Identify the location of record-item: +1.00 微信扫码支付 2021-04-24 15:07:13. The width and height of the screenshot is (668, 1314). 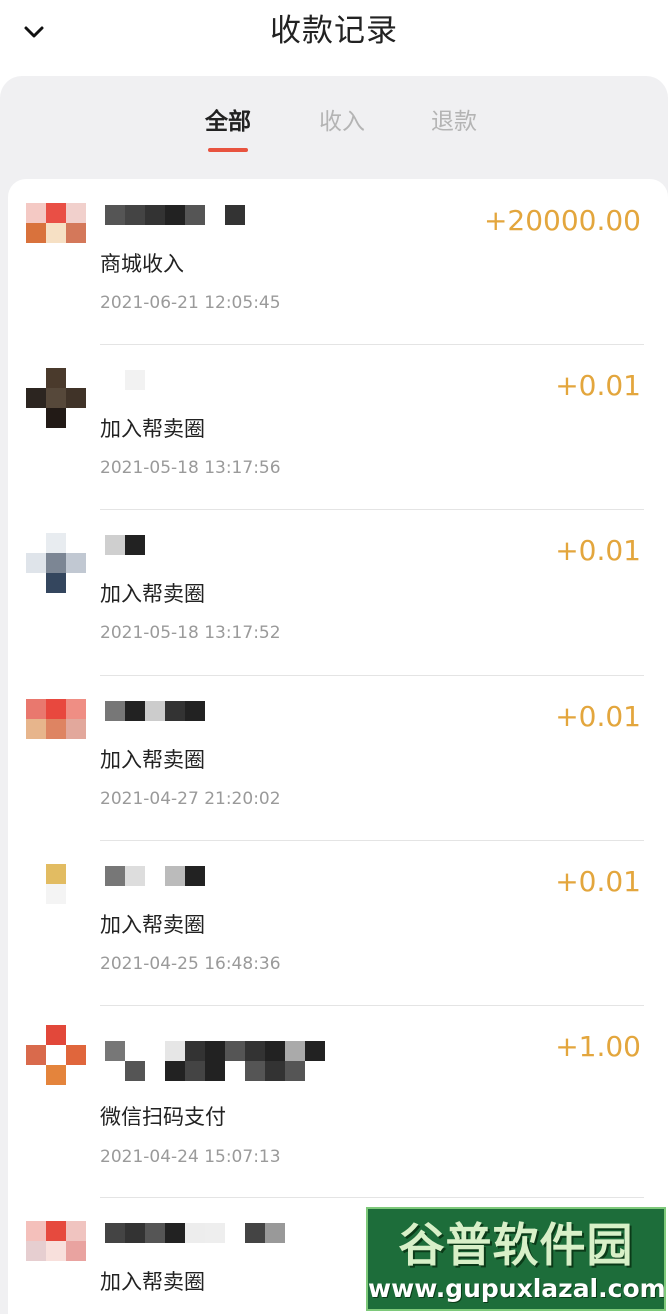
(338, 1101).